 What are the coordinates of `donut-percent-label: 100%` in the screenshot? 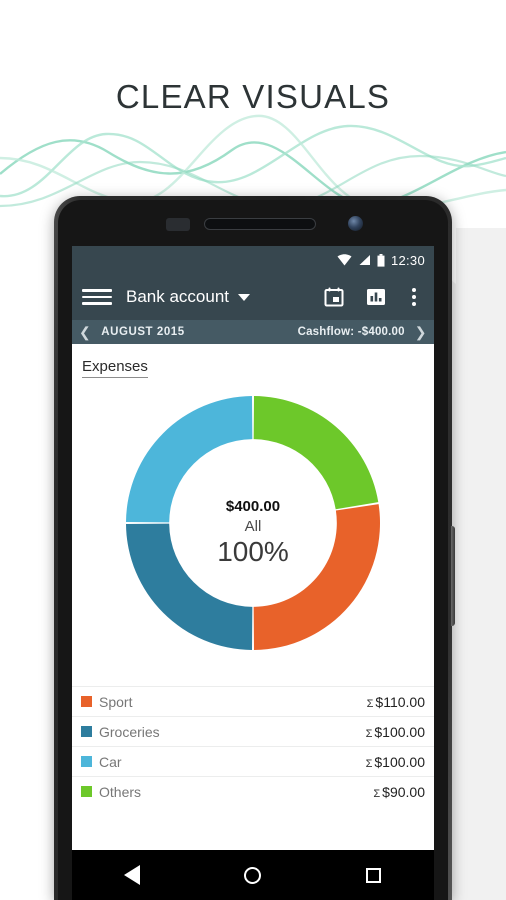 It's located at (253, 551).